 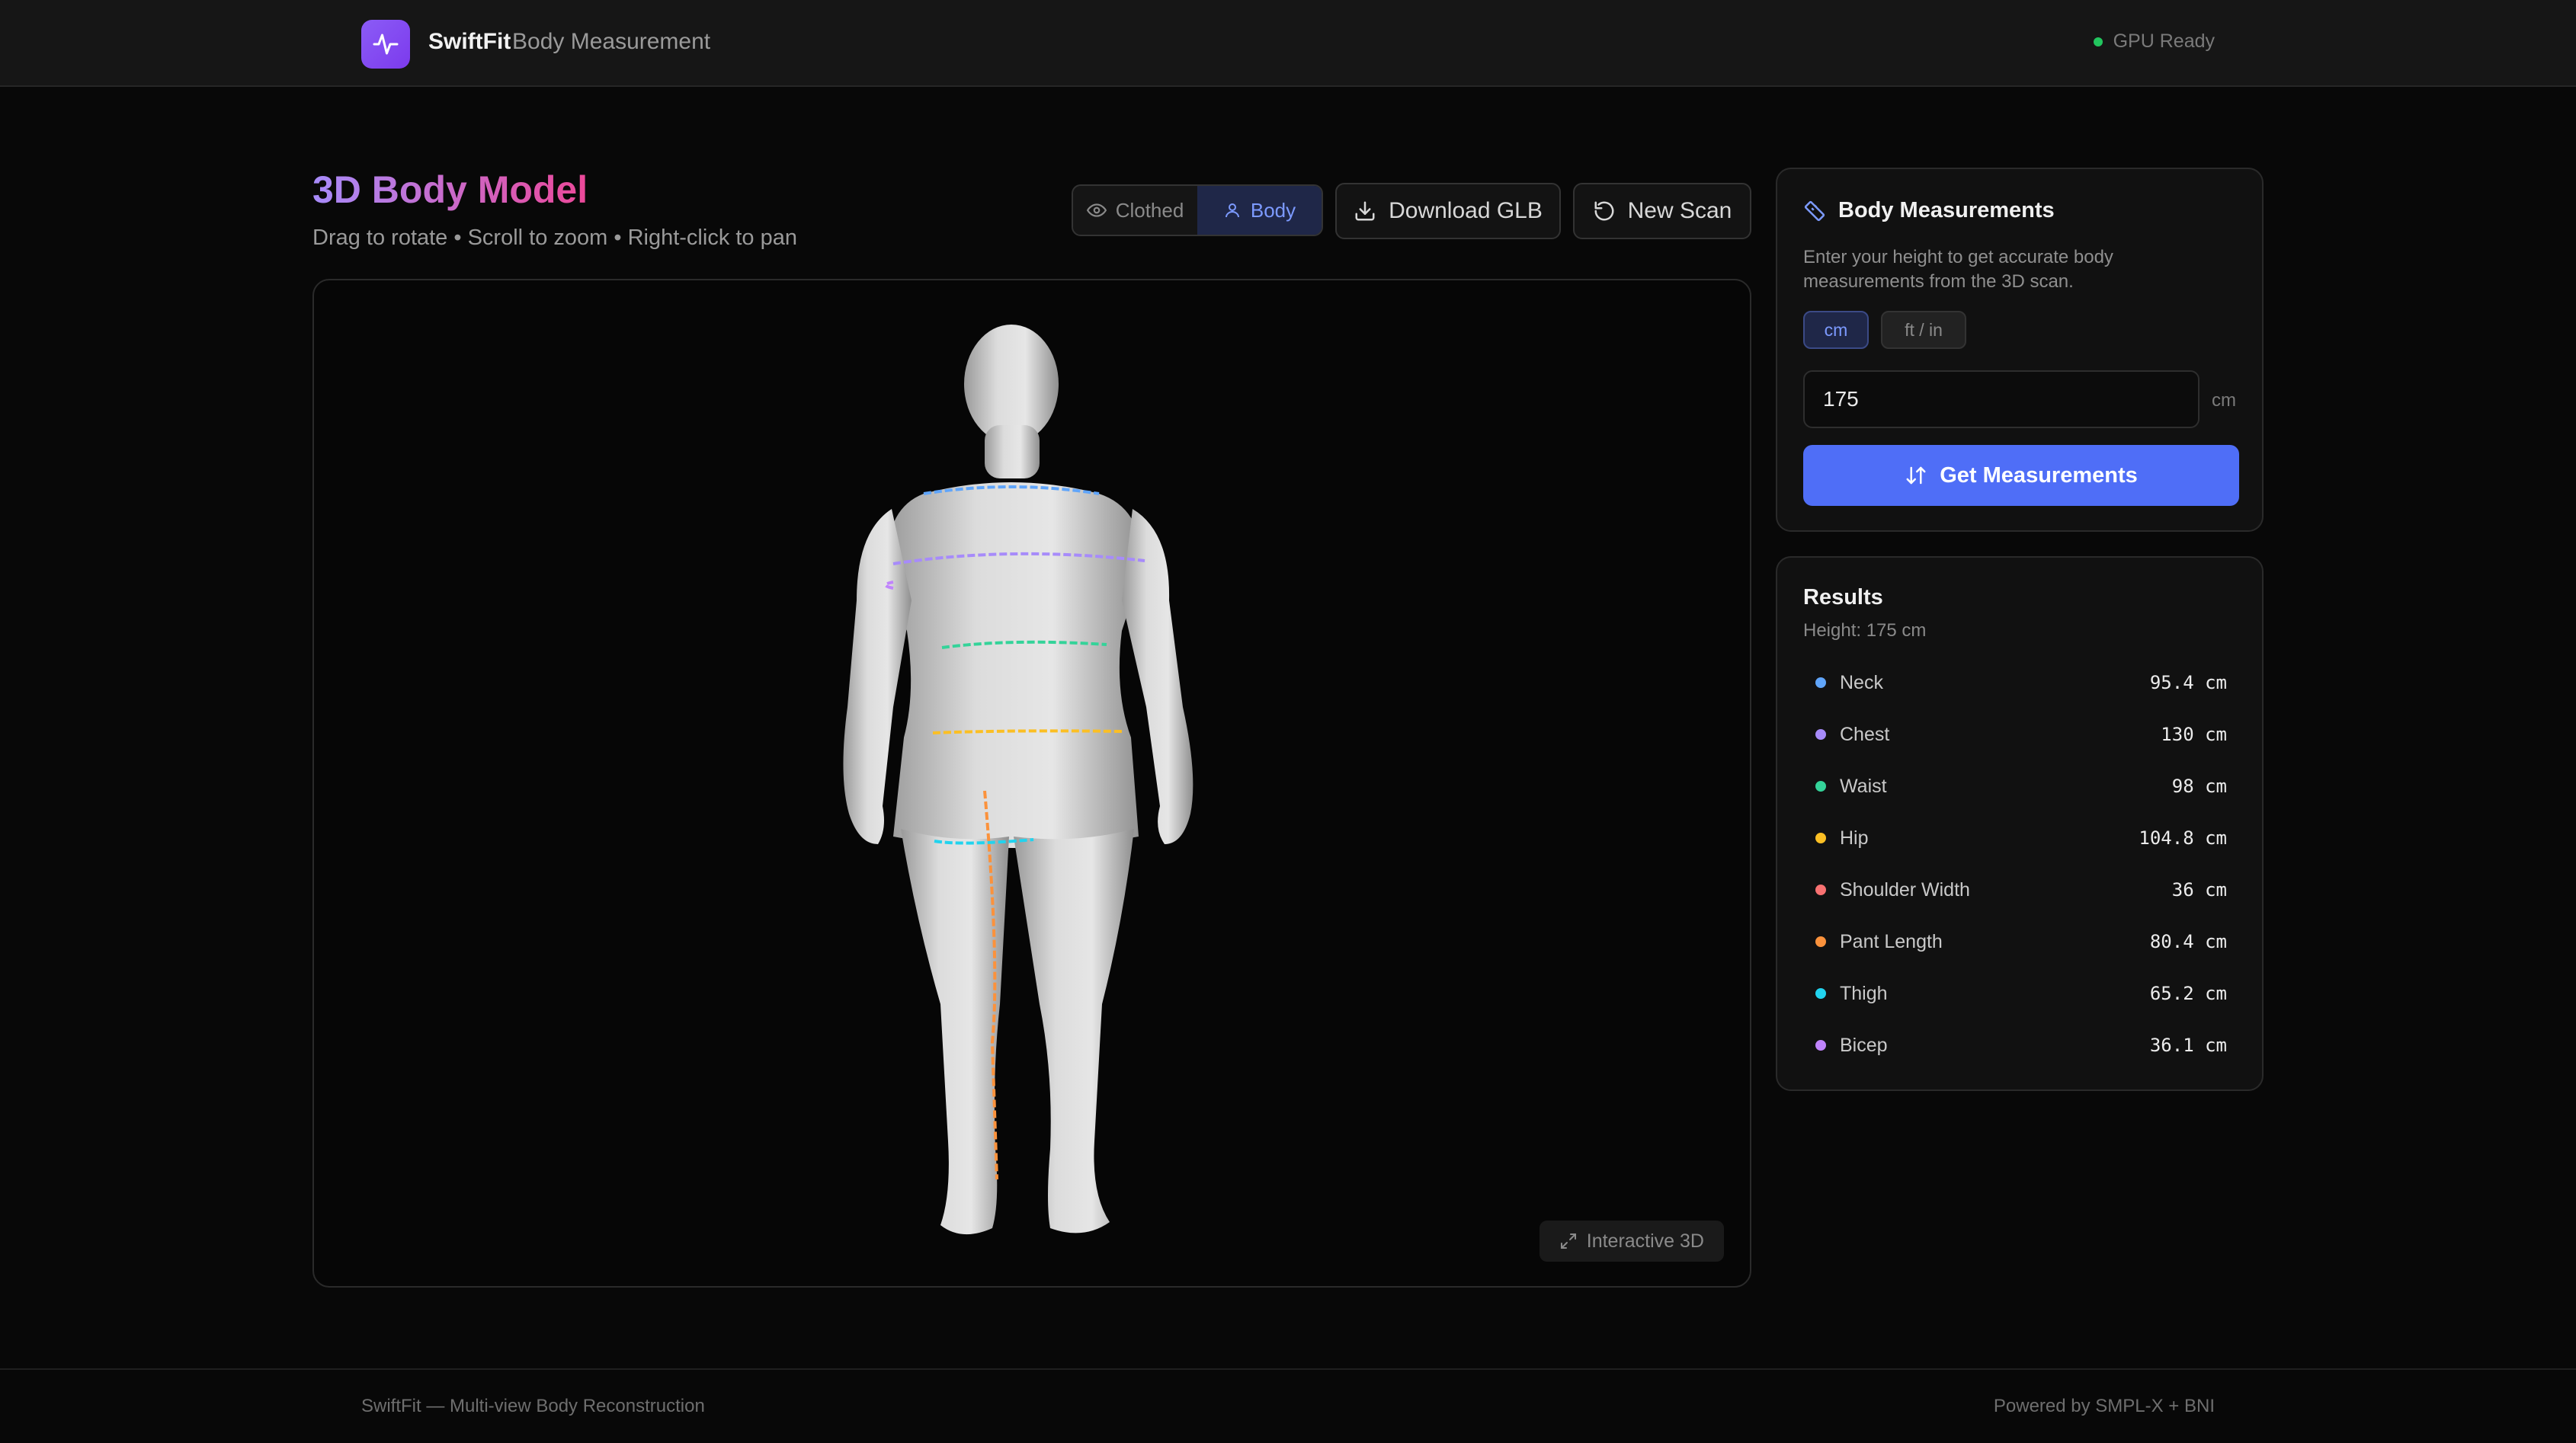 I want to click on result-label: Pant Length, so click(x=1892, y=941).